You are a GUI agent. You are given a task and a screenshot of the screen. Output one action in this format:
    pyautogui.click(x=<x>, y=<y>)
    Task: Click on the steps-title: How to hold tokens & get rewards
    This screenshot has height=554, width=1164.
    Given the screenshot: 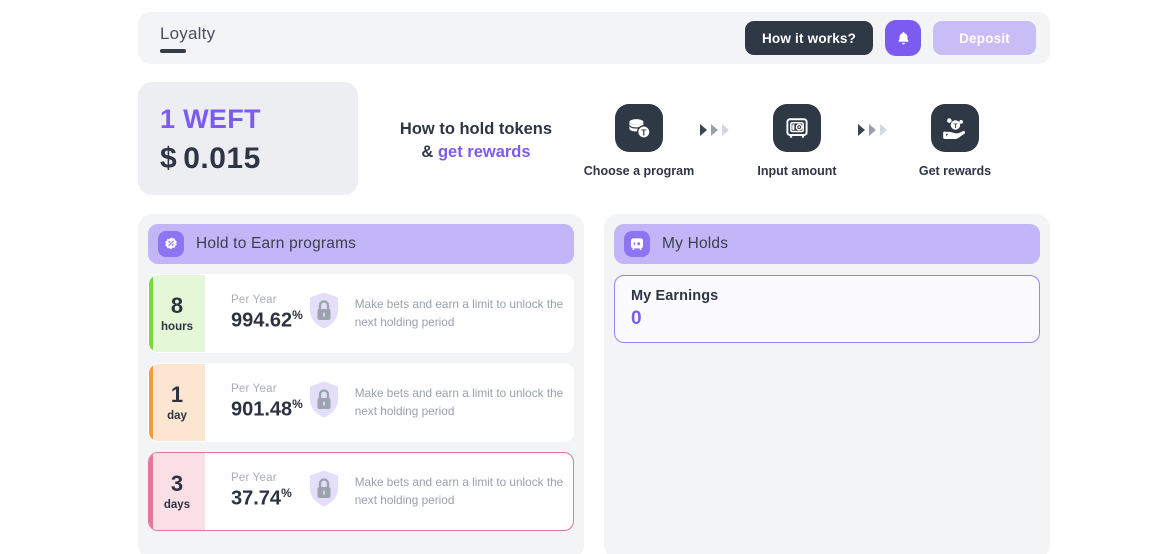 What is the action you would take?
    pyautogui.click(x=476, y=141)
    